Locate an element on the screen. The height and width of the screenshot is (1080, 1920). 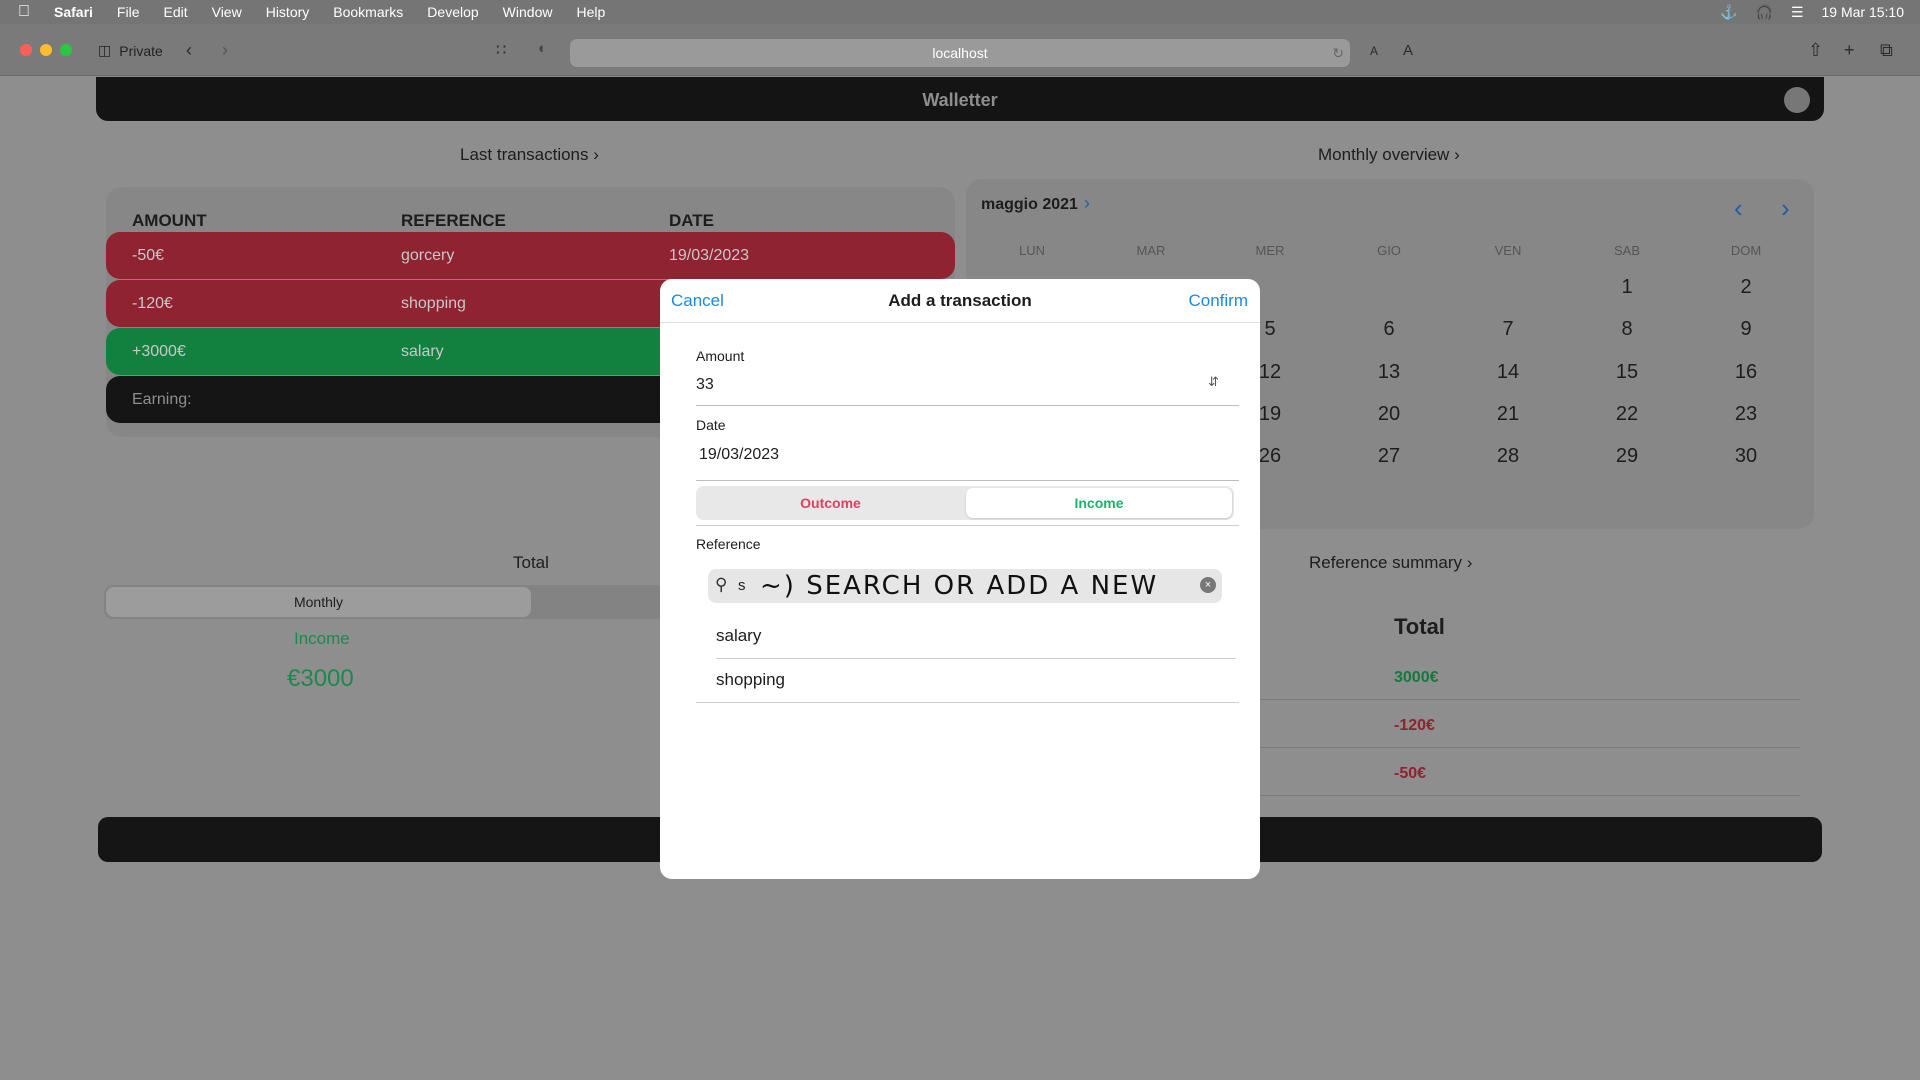
handwritten-overlay: ~) SEARCH OR ADD A NEW is located at coordinates (959, 586).